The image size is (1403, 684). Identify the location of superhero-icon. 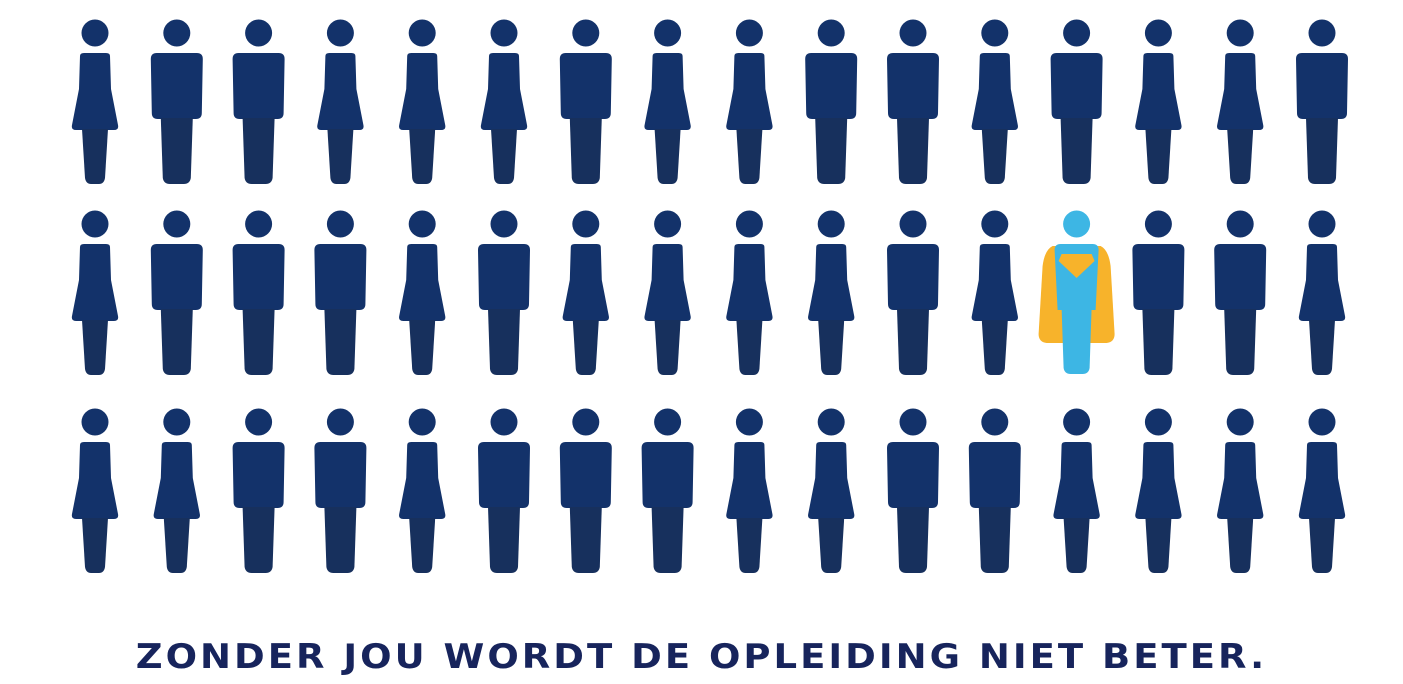
(1076, 292).